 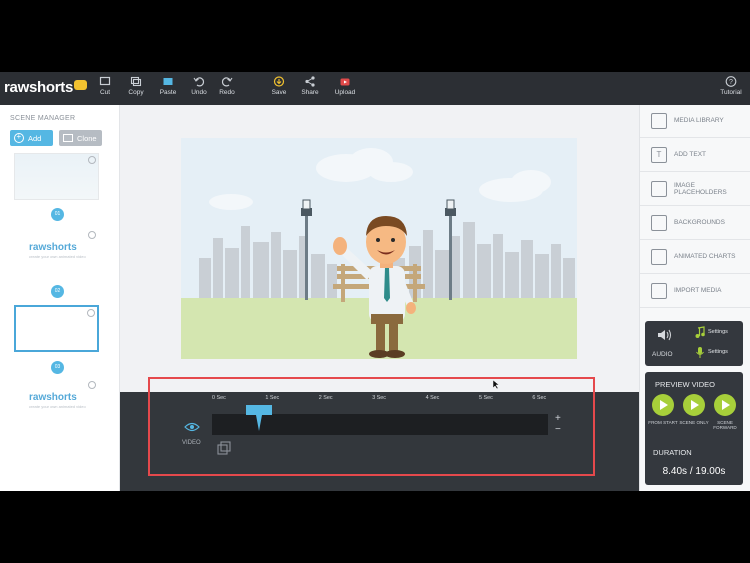 I want to click on animated-charts-button: ANIMATED CHARTS, so click(x=695, y=257).